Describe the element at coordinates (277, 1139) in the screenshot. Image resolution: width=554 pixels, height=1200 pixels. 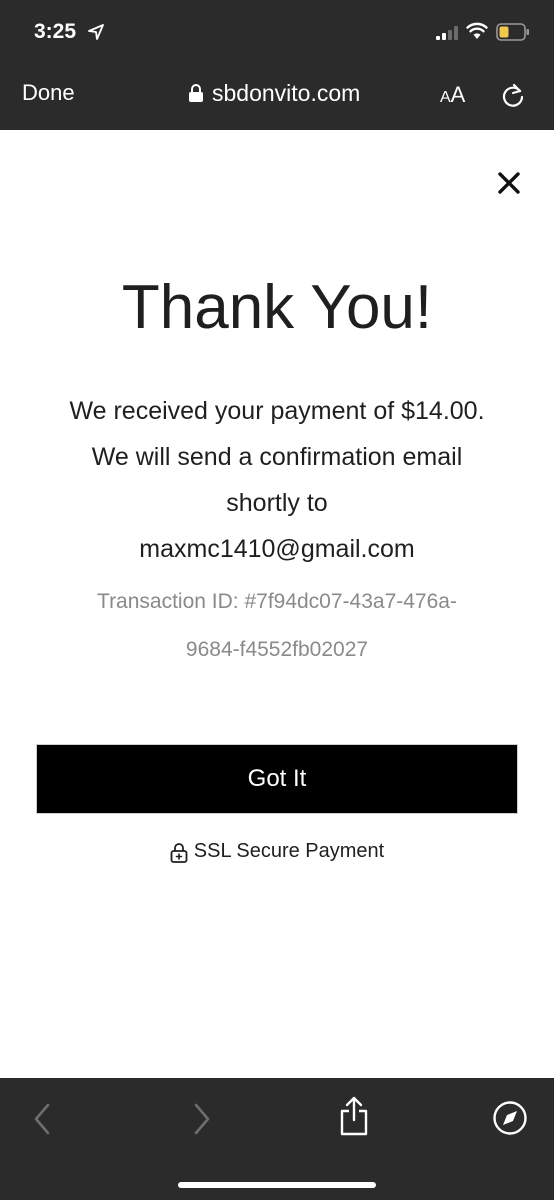
I see `browser-toolbar` at that location.